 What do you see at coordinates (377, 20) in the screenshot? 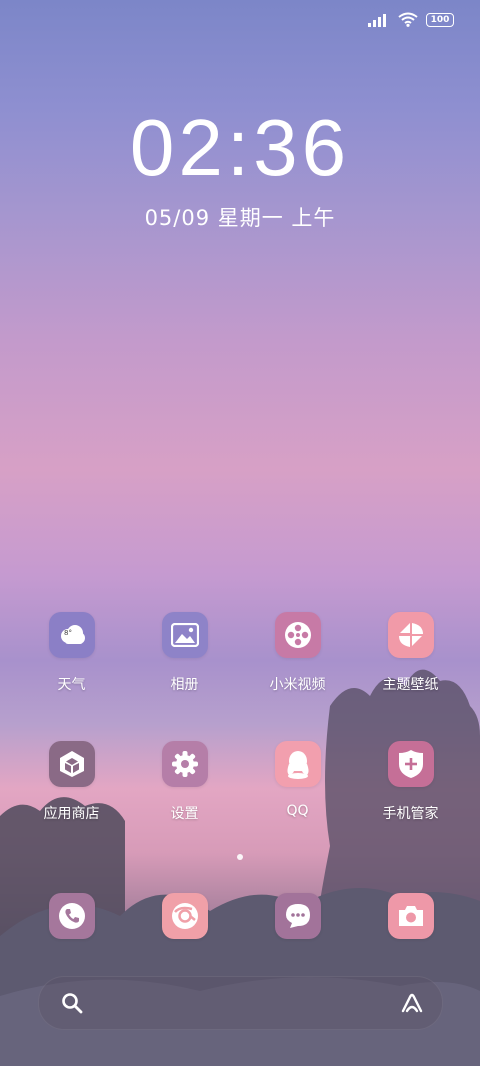
I see `signal-icon` at bounding box center [377, 20].